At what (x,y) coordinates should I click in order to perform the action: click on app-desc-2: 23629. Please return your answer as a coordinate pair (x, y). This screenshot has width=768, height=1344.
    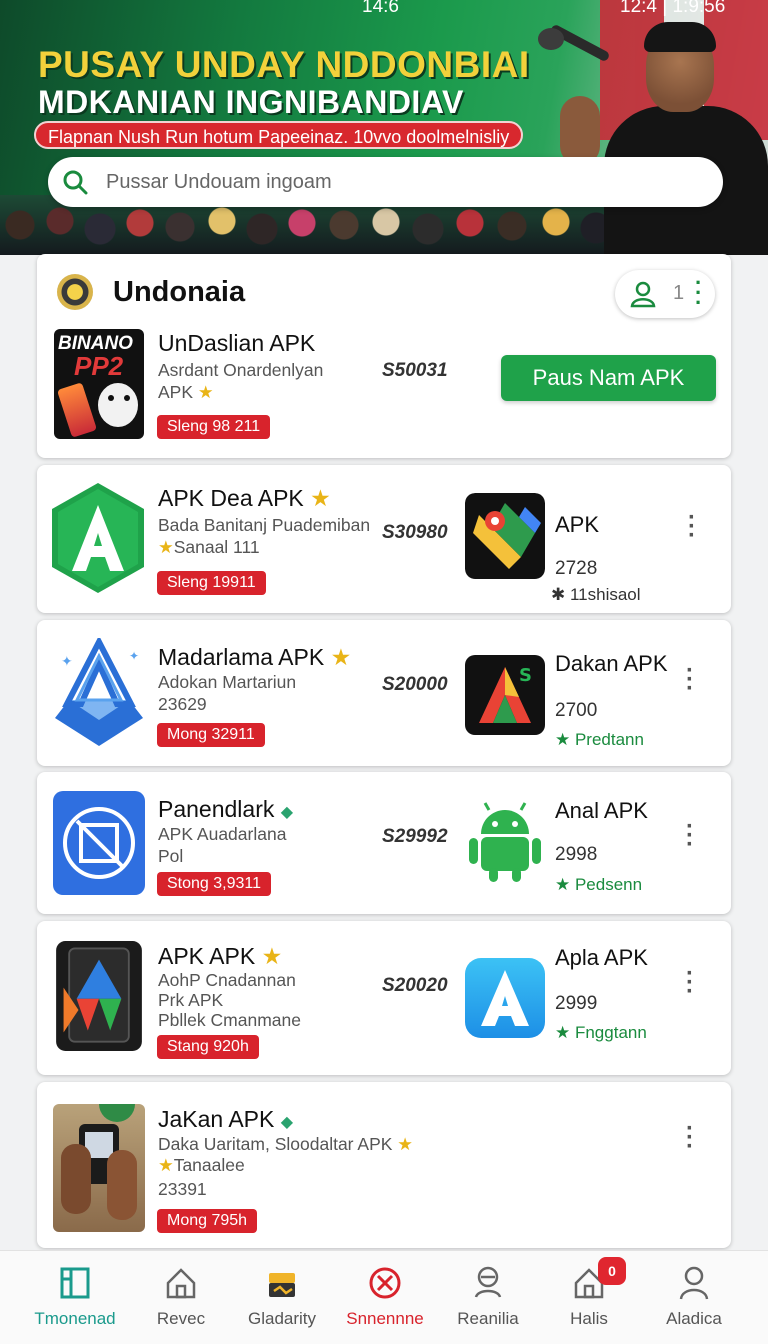
    Looking at the image, I should click on (182, 704).